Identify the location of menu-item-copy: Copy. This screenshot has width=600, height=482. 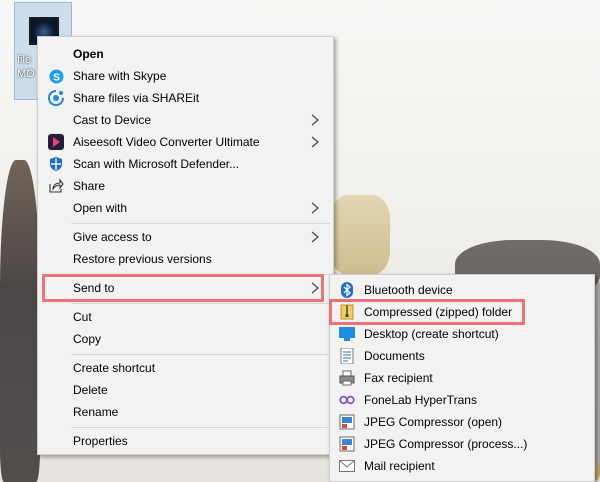
(185, 339).